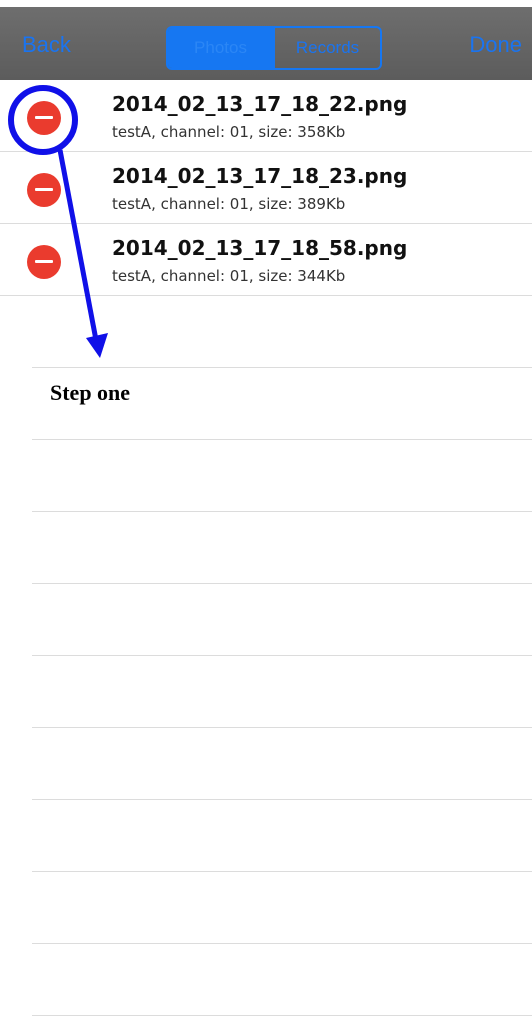 This screenshot has width=532, height=1016. I want to click on file-name: 2014_02_13_17_18_58.png, so click(260, 248).